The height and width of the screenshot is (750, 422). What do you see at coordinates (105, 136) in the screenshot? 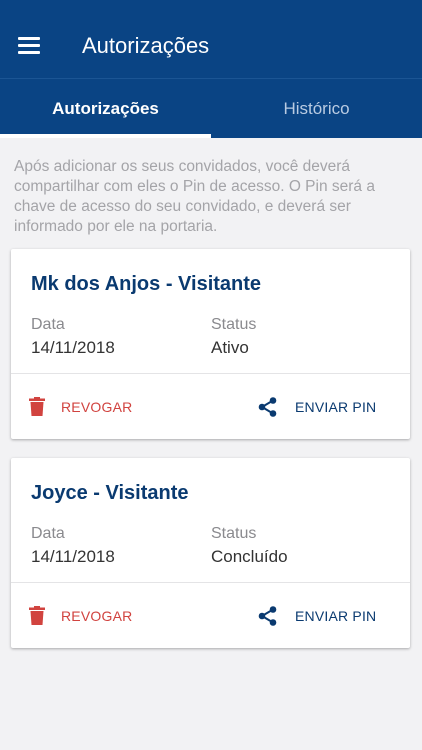
I see `active-tab-indicator` at bounding box center [105, 136].